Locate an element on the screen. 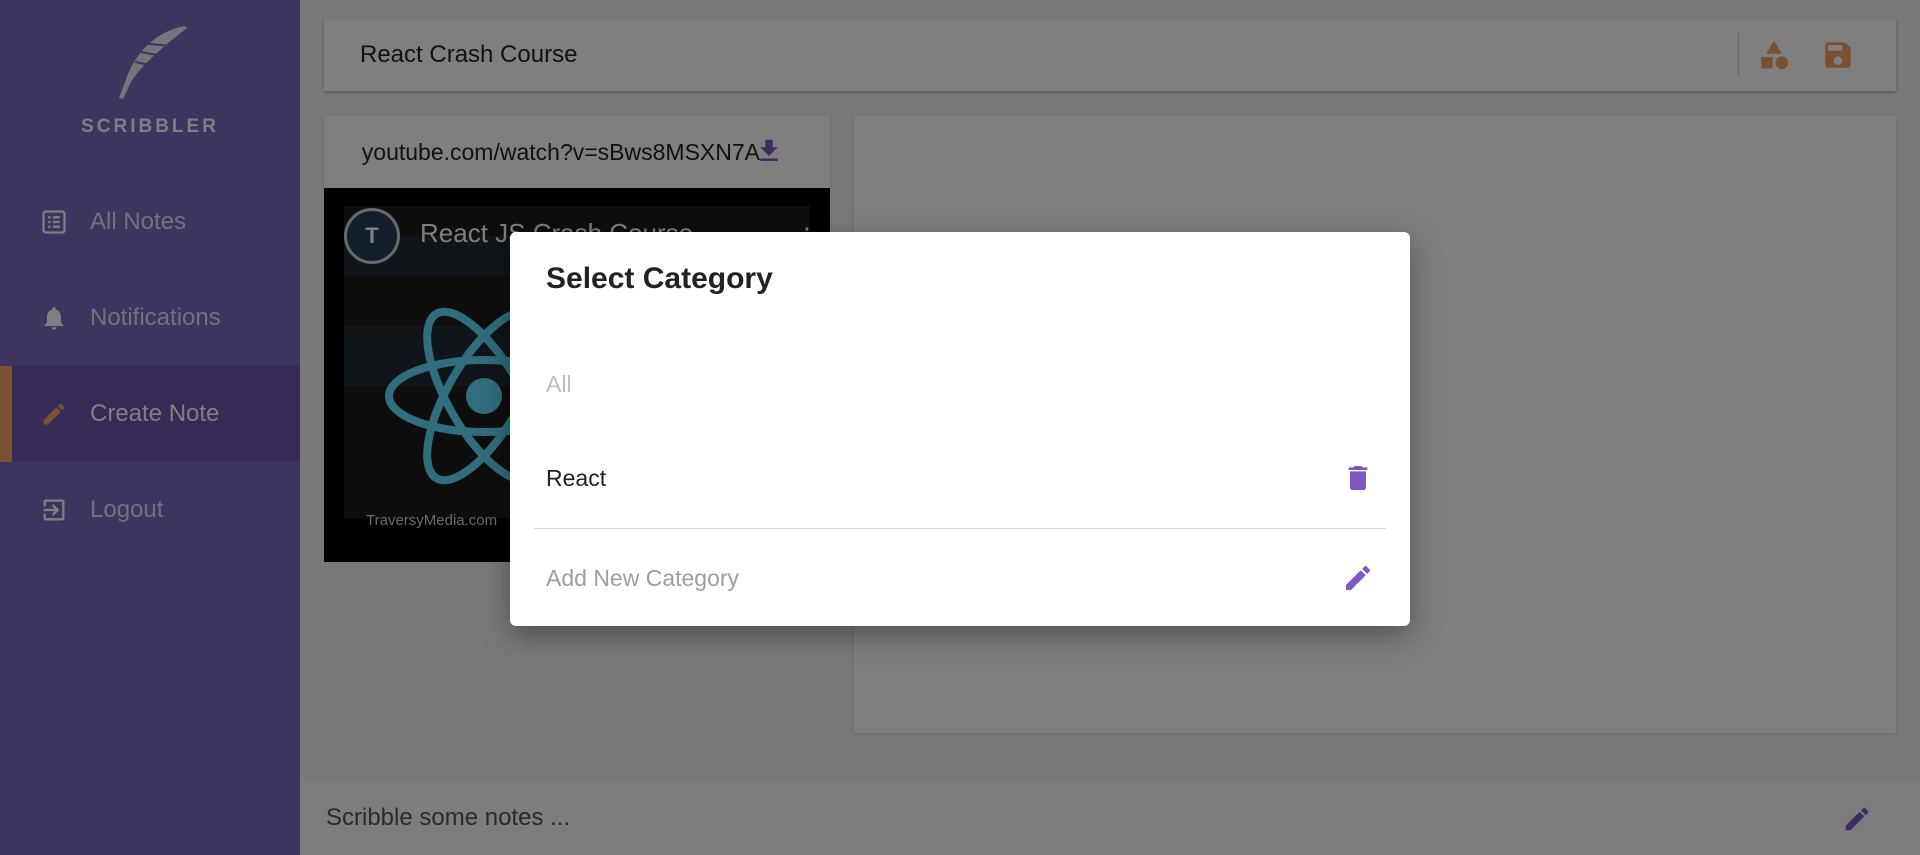  trash-icon is located at coordinates (1358, 478).